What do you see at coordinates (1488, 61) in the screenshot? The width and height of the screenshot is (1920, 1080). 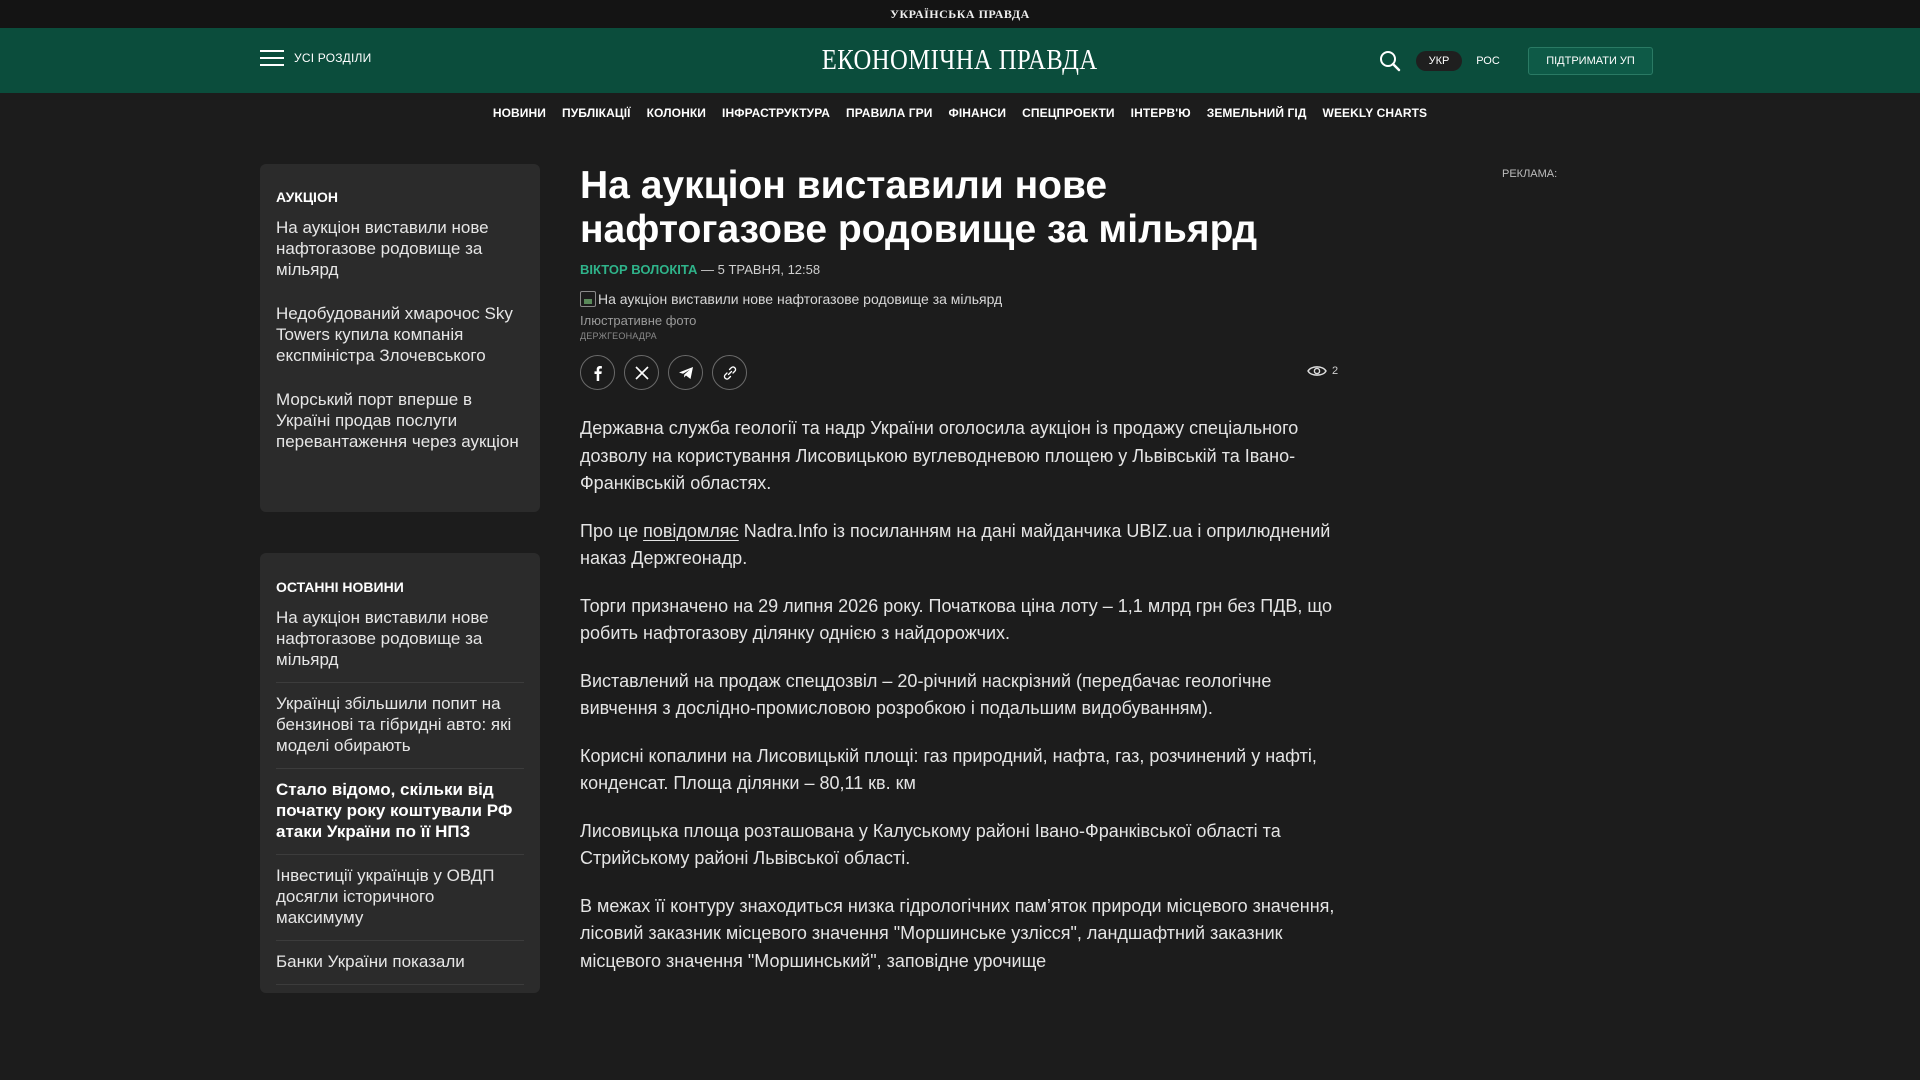 I see `language-ros-button: РОС` at bounding box center [1488, 61].